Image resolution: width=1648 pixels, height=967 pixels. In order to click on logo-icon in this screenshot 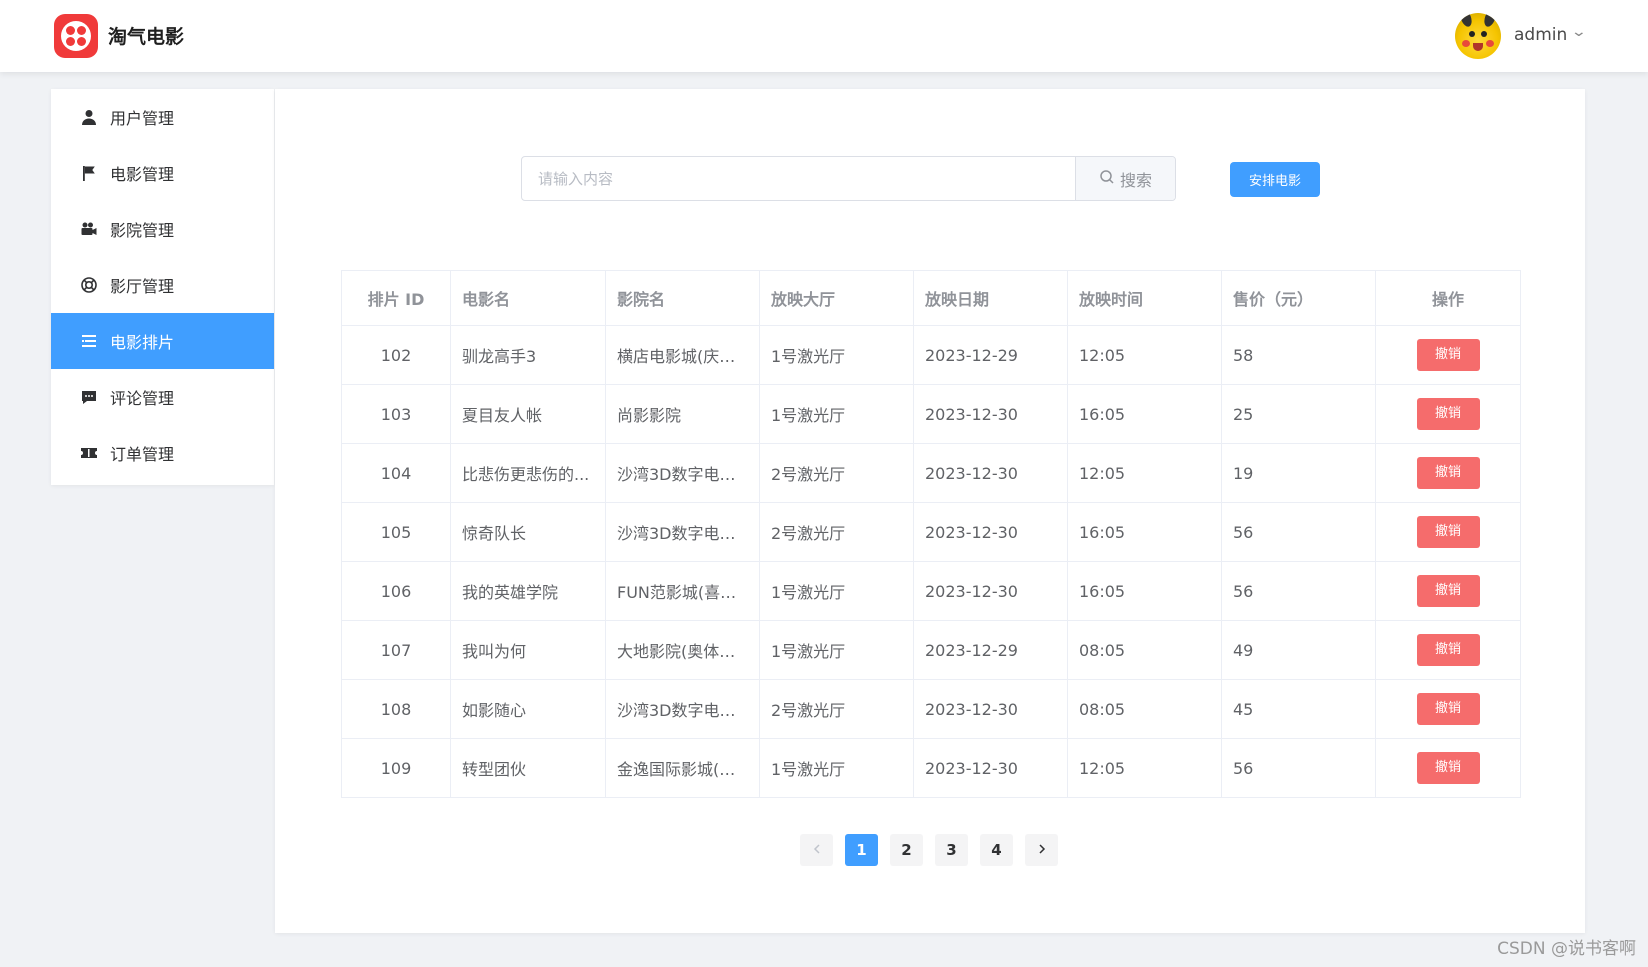, I will do `click(76, 36)`.